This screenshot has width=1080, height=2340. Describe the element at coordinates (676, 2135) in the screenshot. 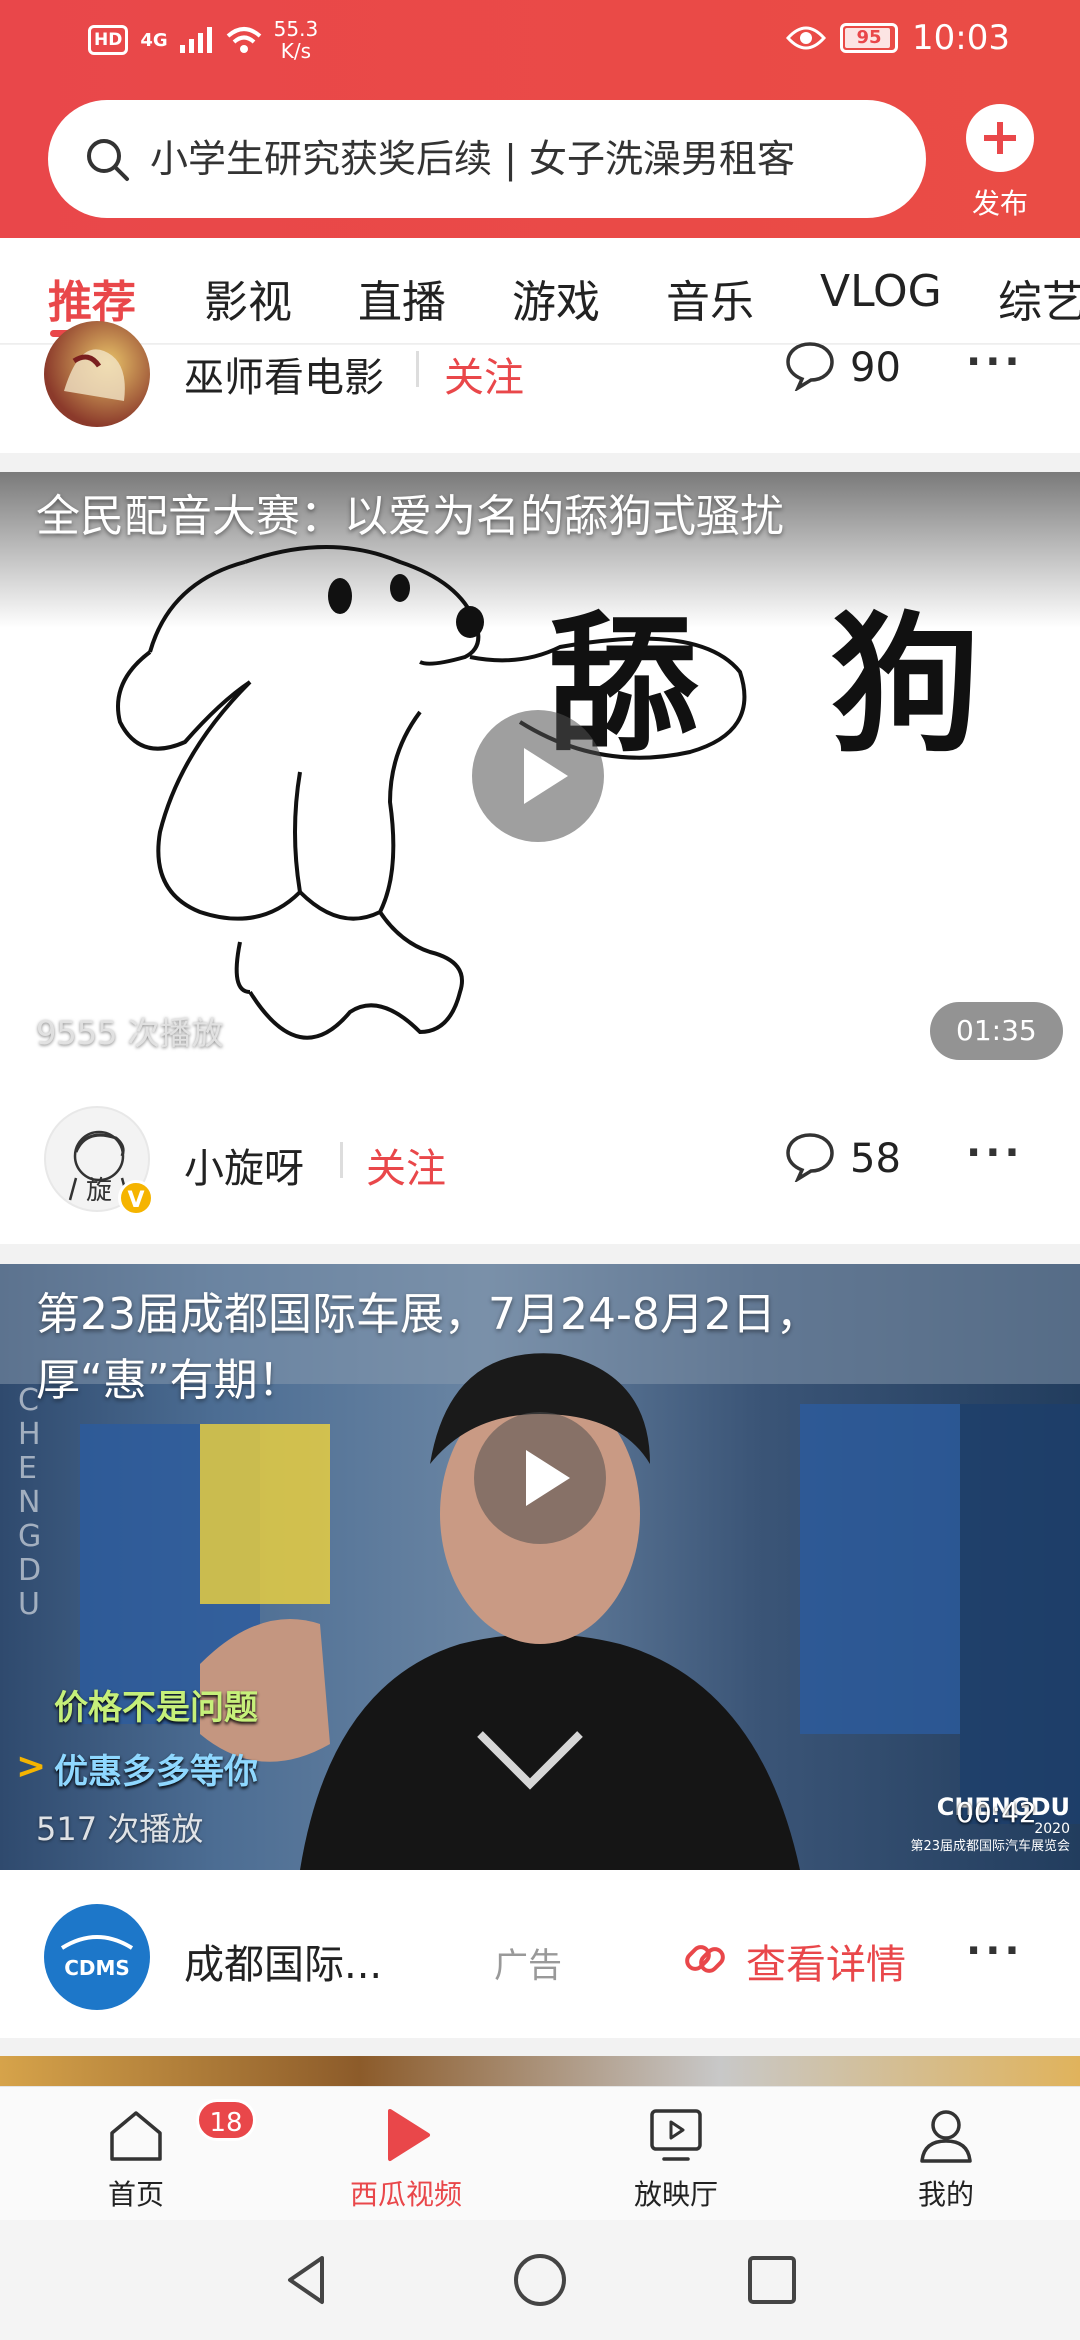

I see `tv-play-icon` at that location.